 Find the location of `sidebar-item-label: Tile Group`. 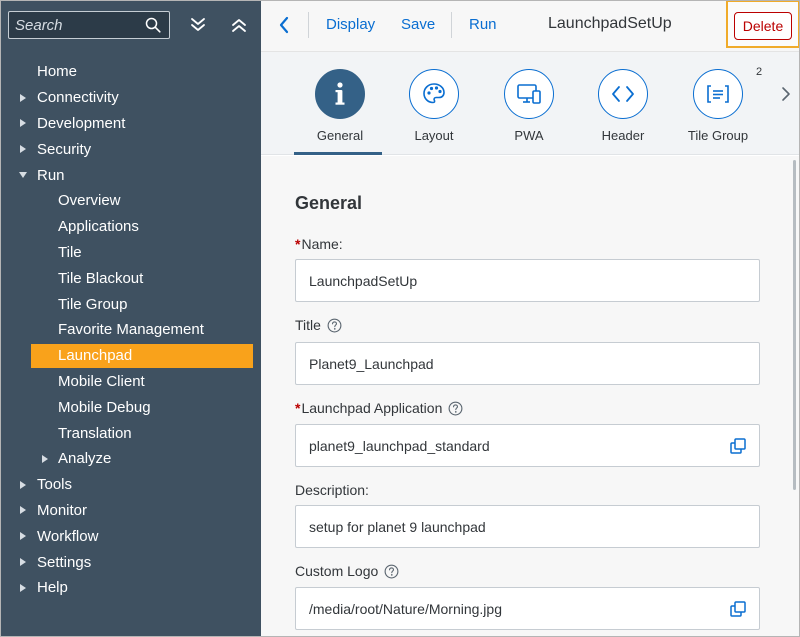

sidebar-item-label: Tile Group is located at coordinates (93, 304).